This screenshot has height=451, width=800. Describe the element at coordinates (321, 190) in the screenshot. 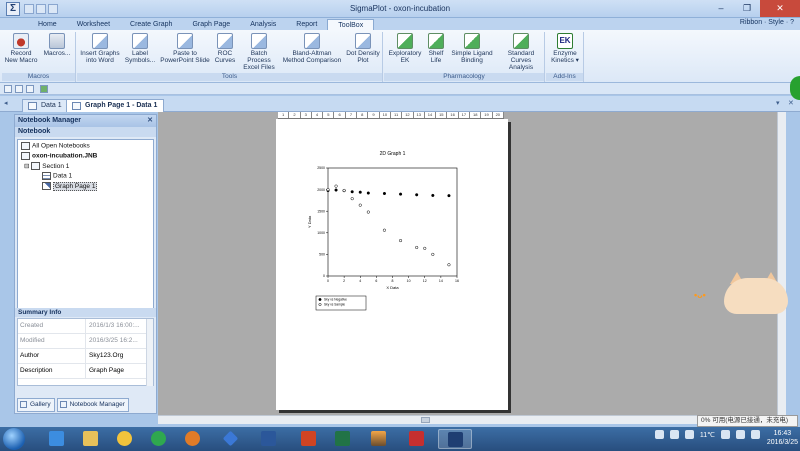

I see `y-tick-label: 2000` at that location.